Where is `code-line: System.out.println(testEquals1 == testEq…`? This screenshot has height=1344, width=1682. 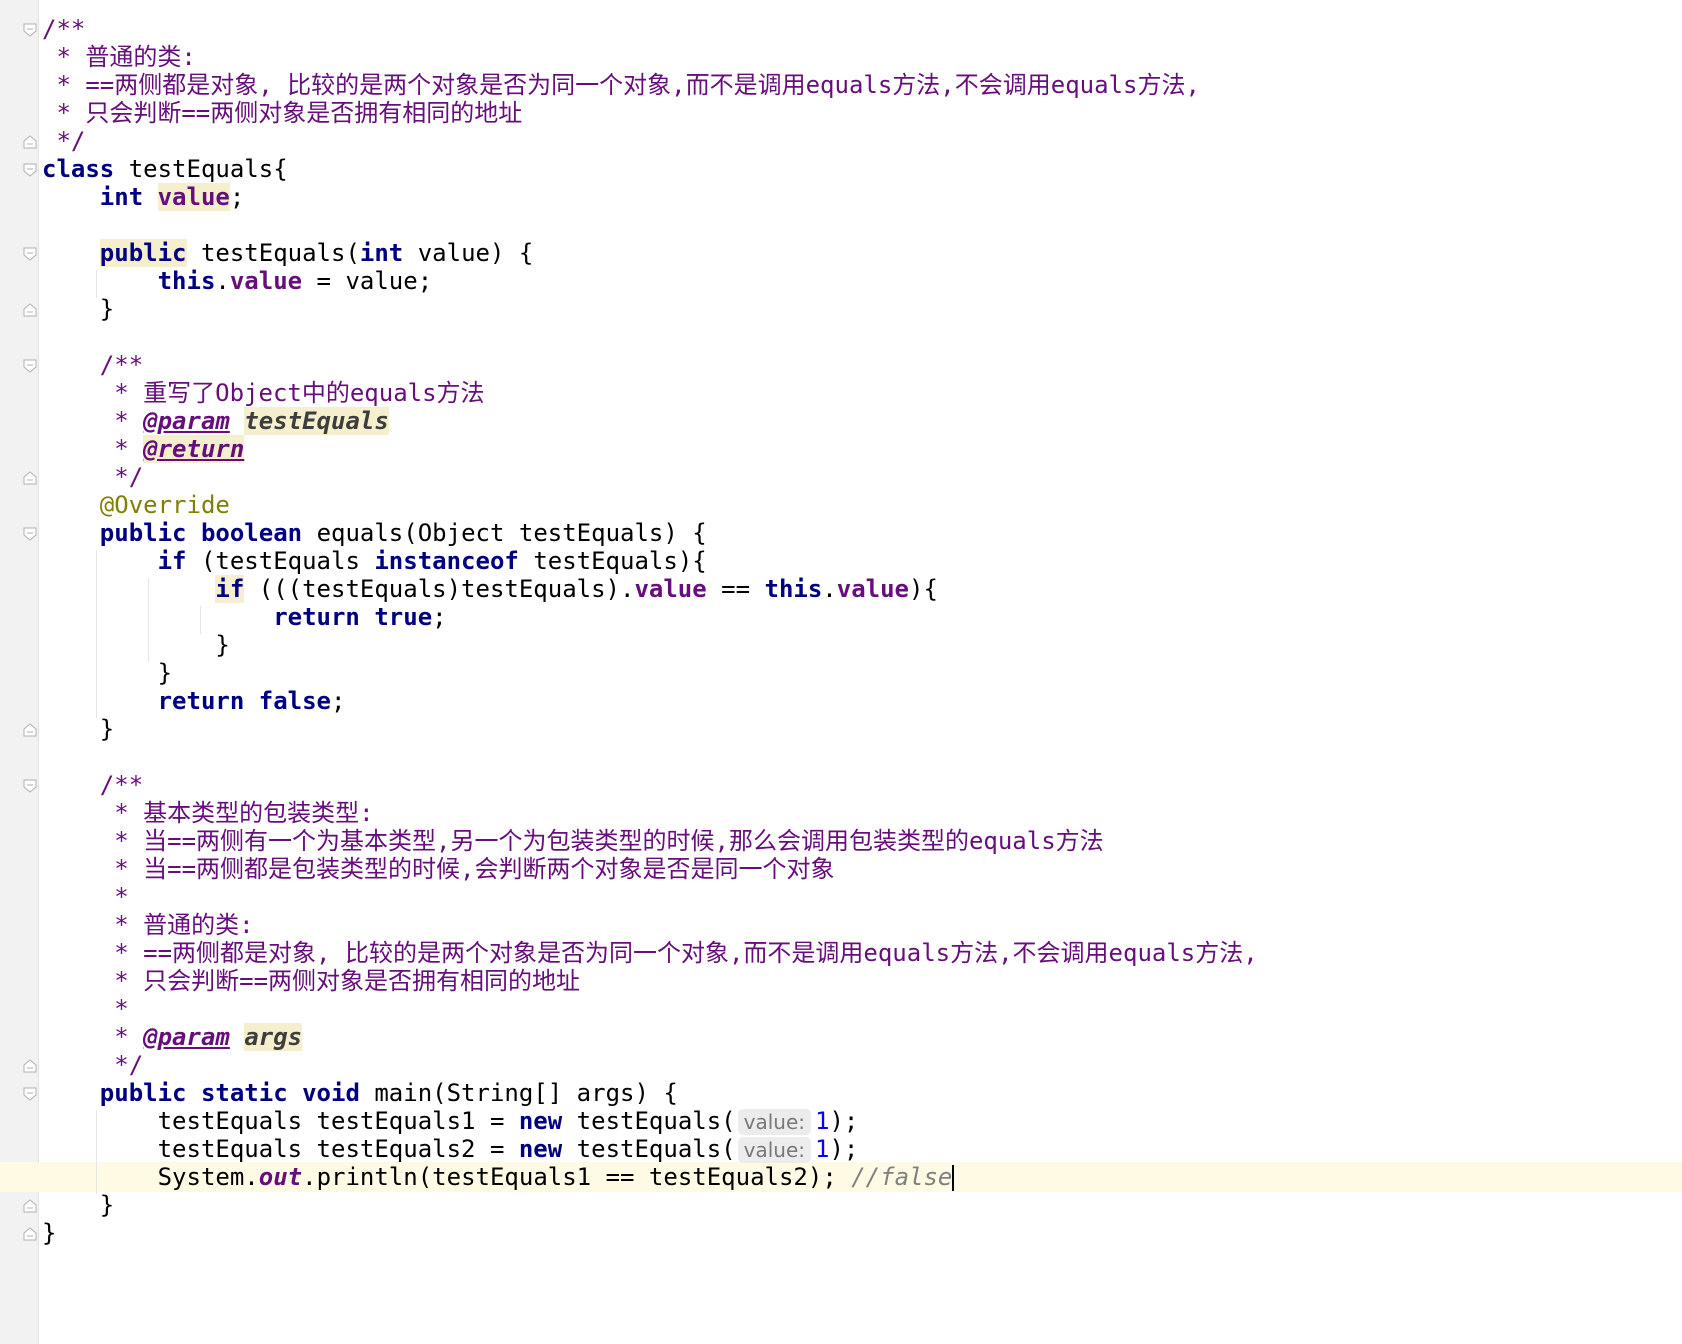
code-line: System.out.println(testEquals1 == testEq… is located at coordinates (498, 1177).